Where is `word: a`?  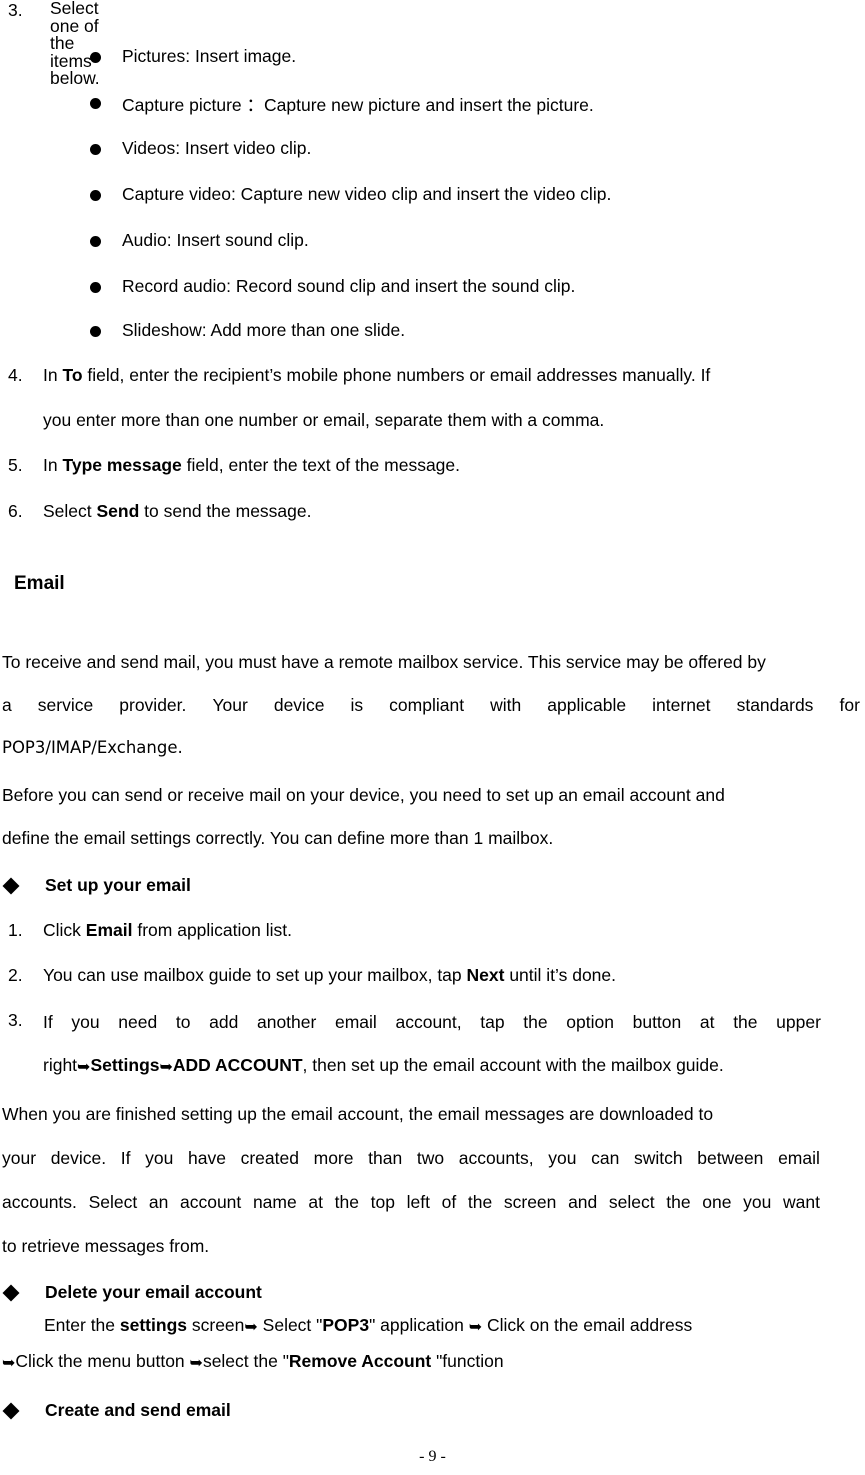 word: a is located at coordinates (7, 705).